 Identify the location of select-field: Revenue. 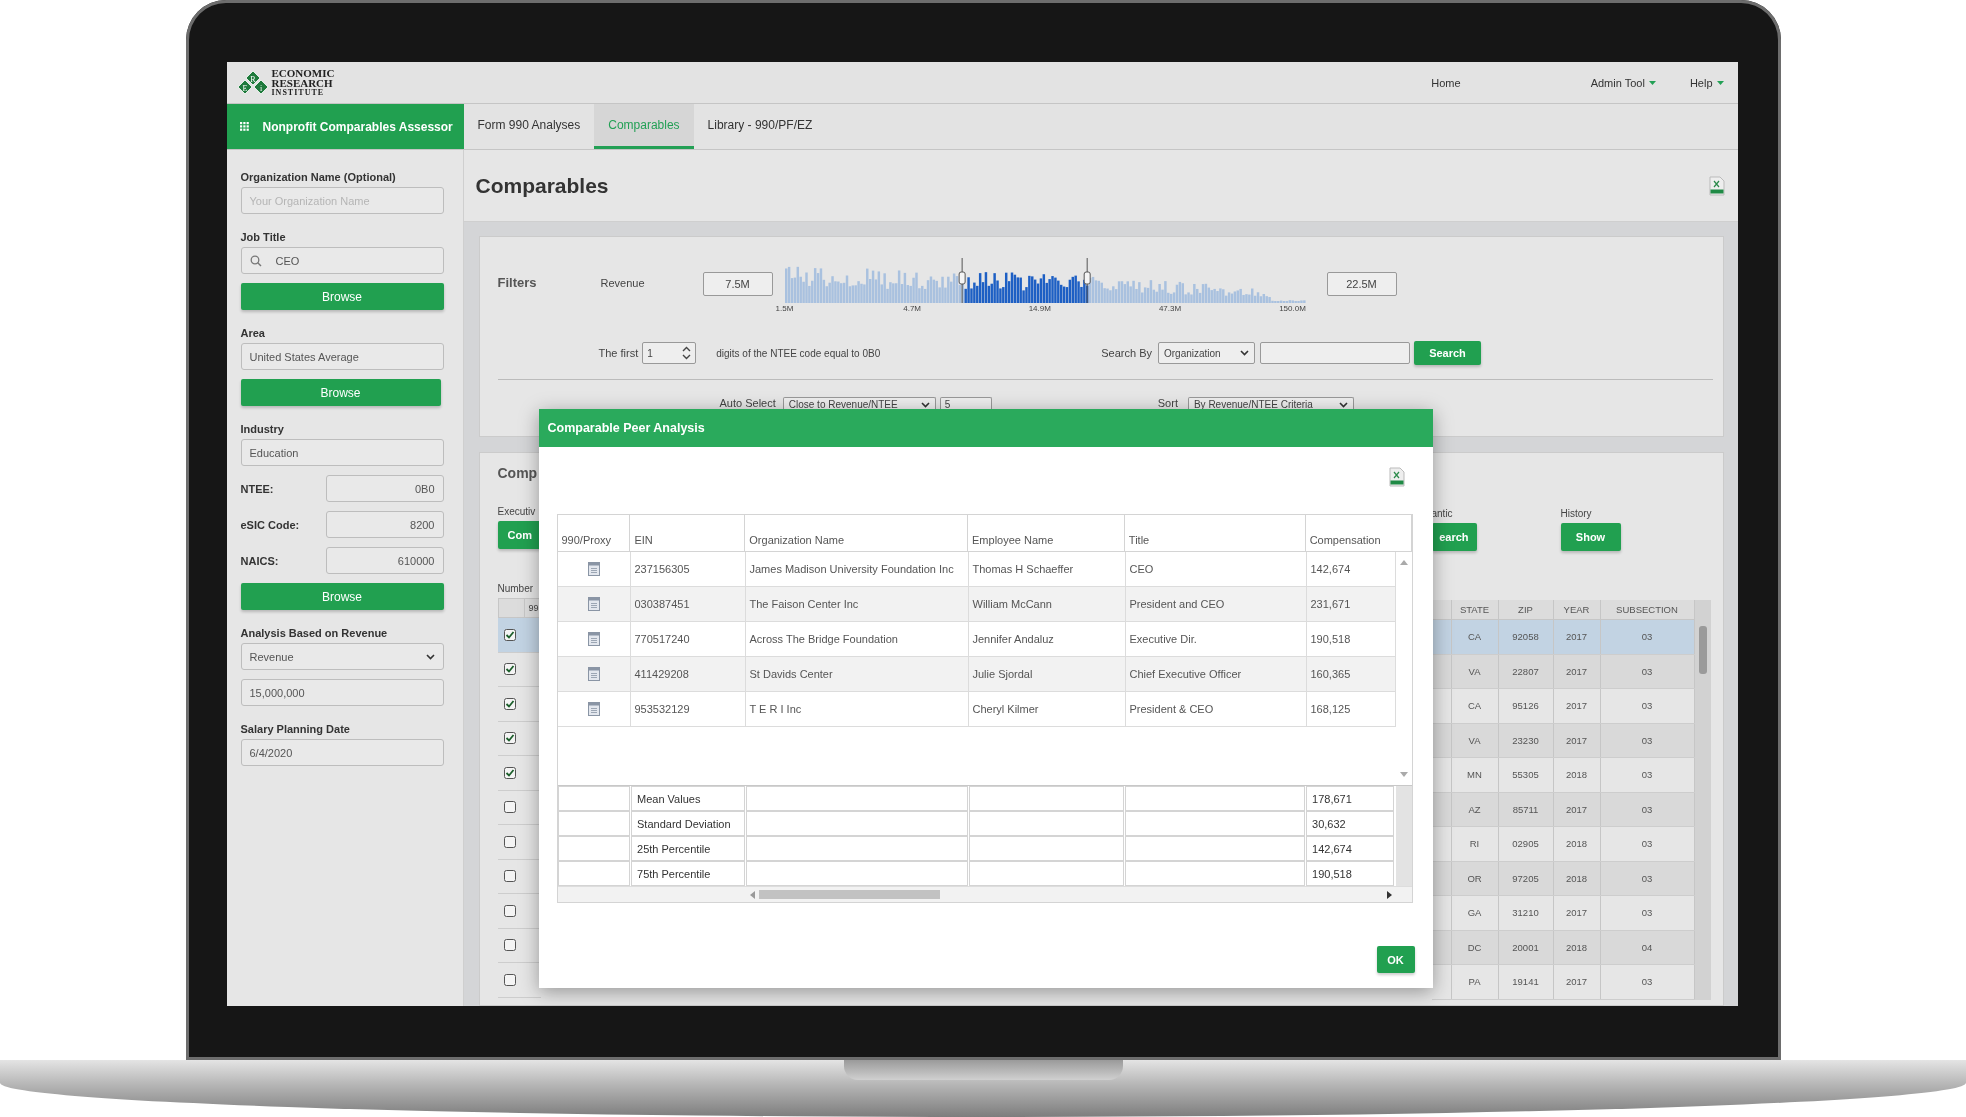
(342, 656).